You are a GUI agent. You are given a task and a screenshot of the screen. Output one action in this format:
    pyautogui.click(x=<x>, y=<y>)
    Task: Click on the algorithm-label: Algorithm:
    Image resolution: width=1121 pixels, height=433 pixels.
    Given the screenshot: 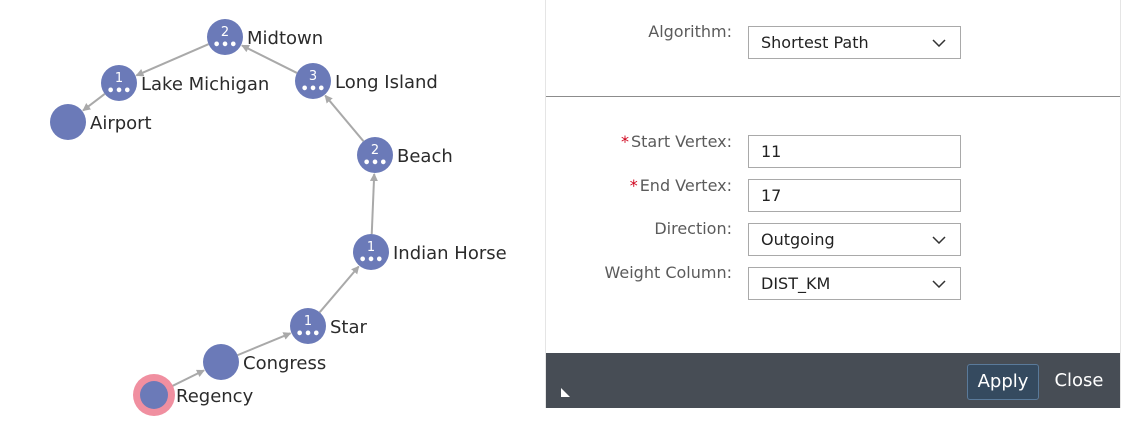 What is the action you would take?
    pyautogui.click(x=690, y=31)
    